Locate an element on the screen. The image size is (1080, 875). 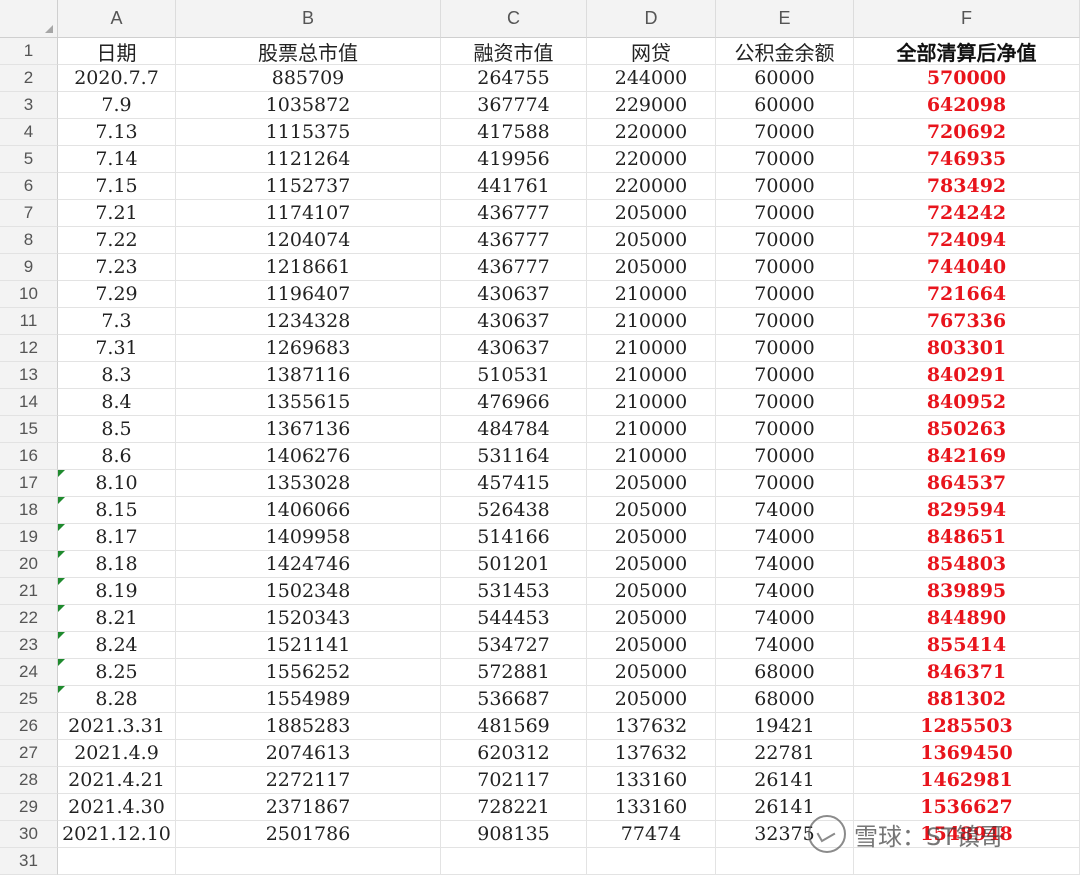
table-cell: 8.24 is located at coordinates (117, 645).